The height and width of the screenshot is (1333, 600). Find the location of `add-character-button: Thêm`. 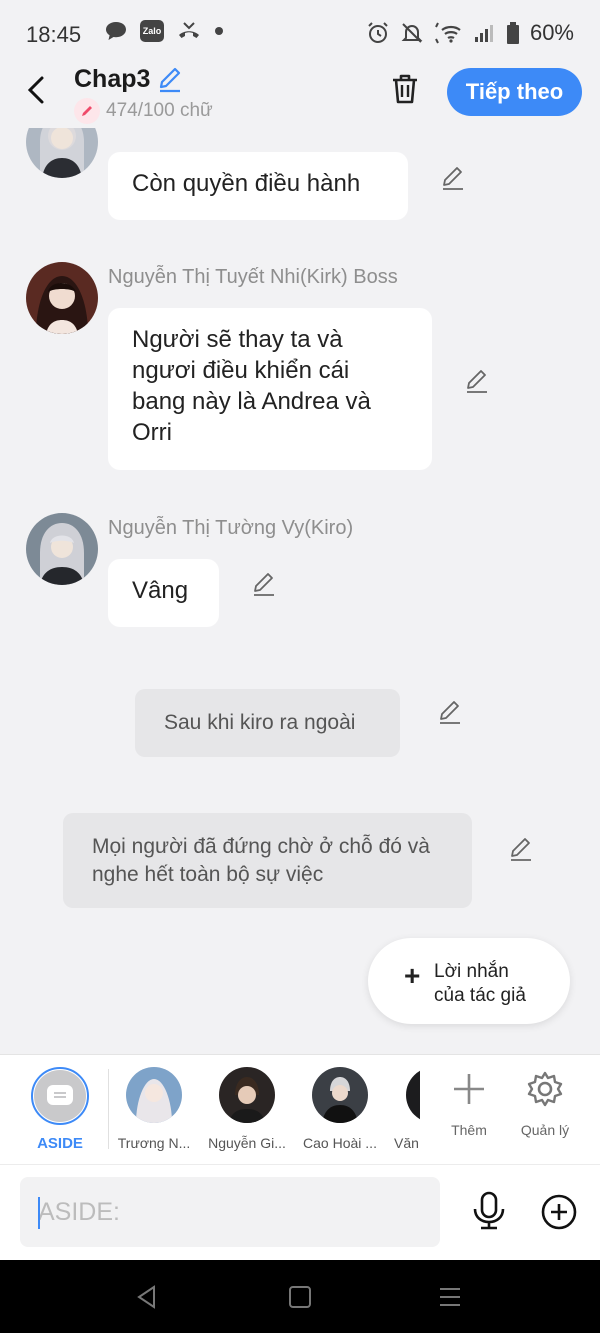

add-character-button: Thêm is located at coordinates (469, 1103).